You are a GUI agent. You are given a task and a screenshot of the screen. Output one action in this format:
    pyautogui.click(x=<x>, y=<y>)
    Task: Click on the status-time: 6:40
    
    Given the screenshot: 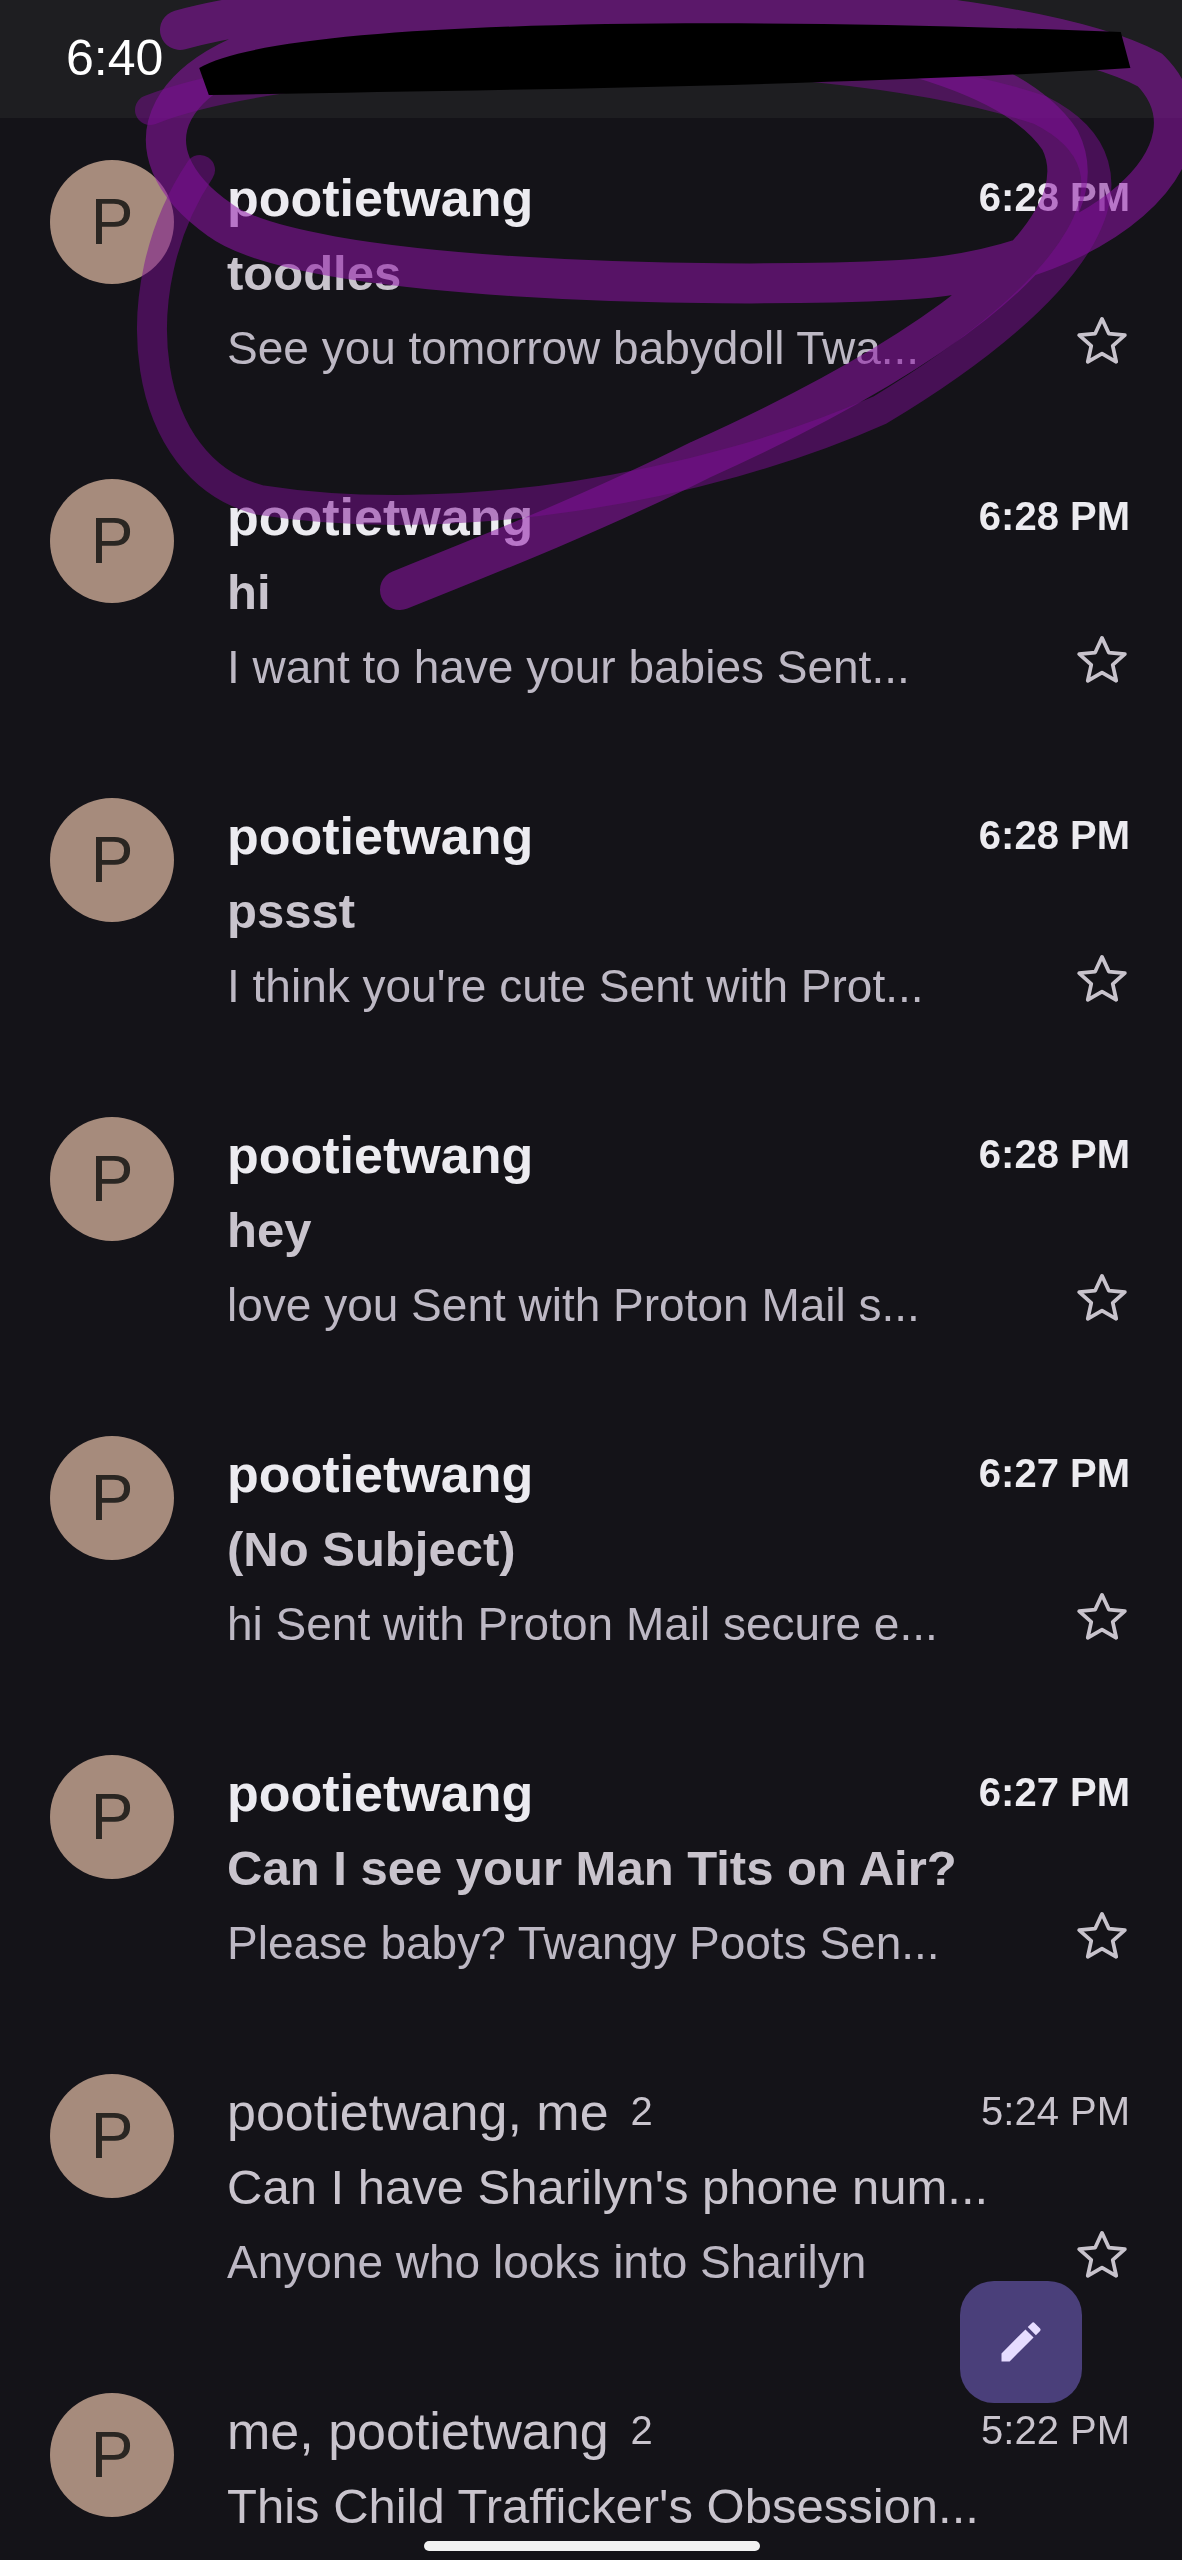 What is the action you would take?
    pyautogui.click(x=115, y=58)
    